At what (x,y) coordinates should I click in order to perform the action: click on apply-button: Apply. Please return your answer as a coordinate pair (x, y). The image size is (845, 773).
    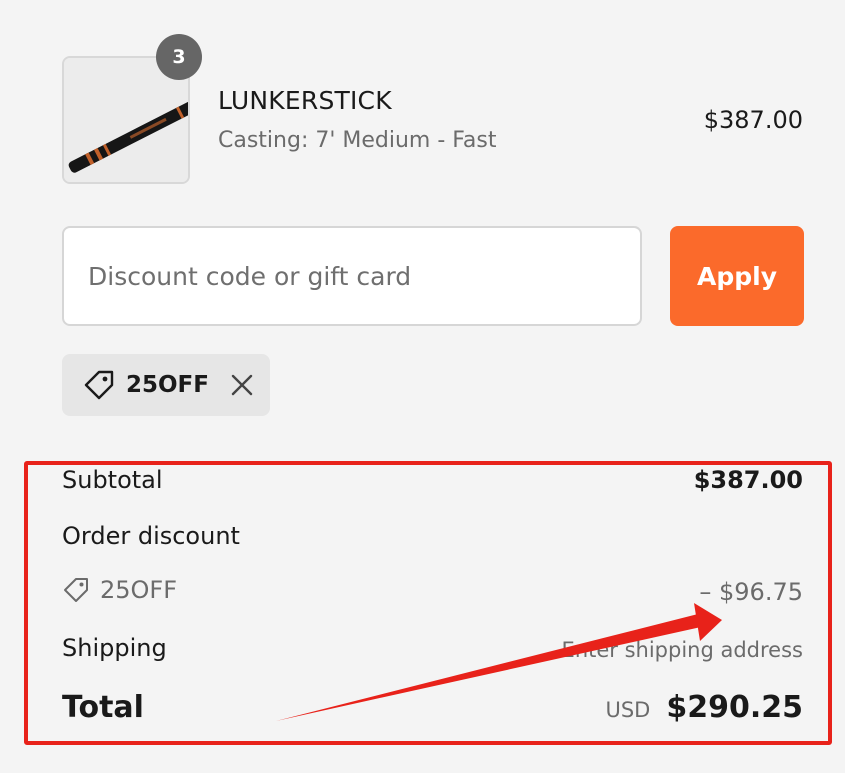
    Looking at the image, I should click on (737, 276).